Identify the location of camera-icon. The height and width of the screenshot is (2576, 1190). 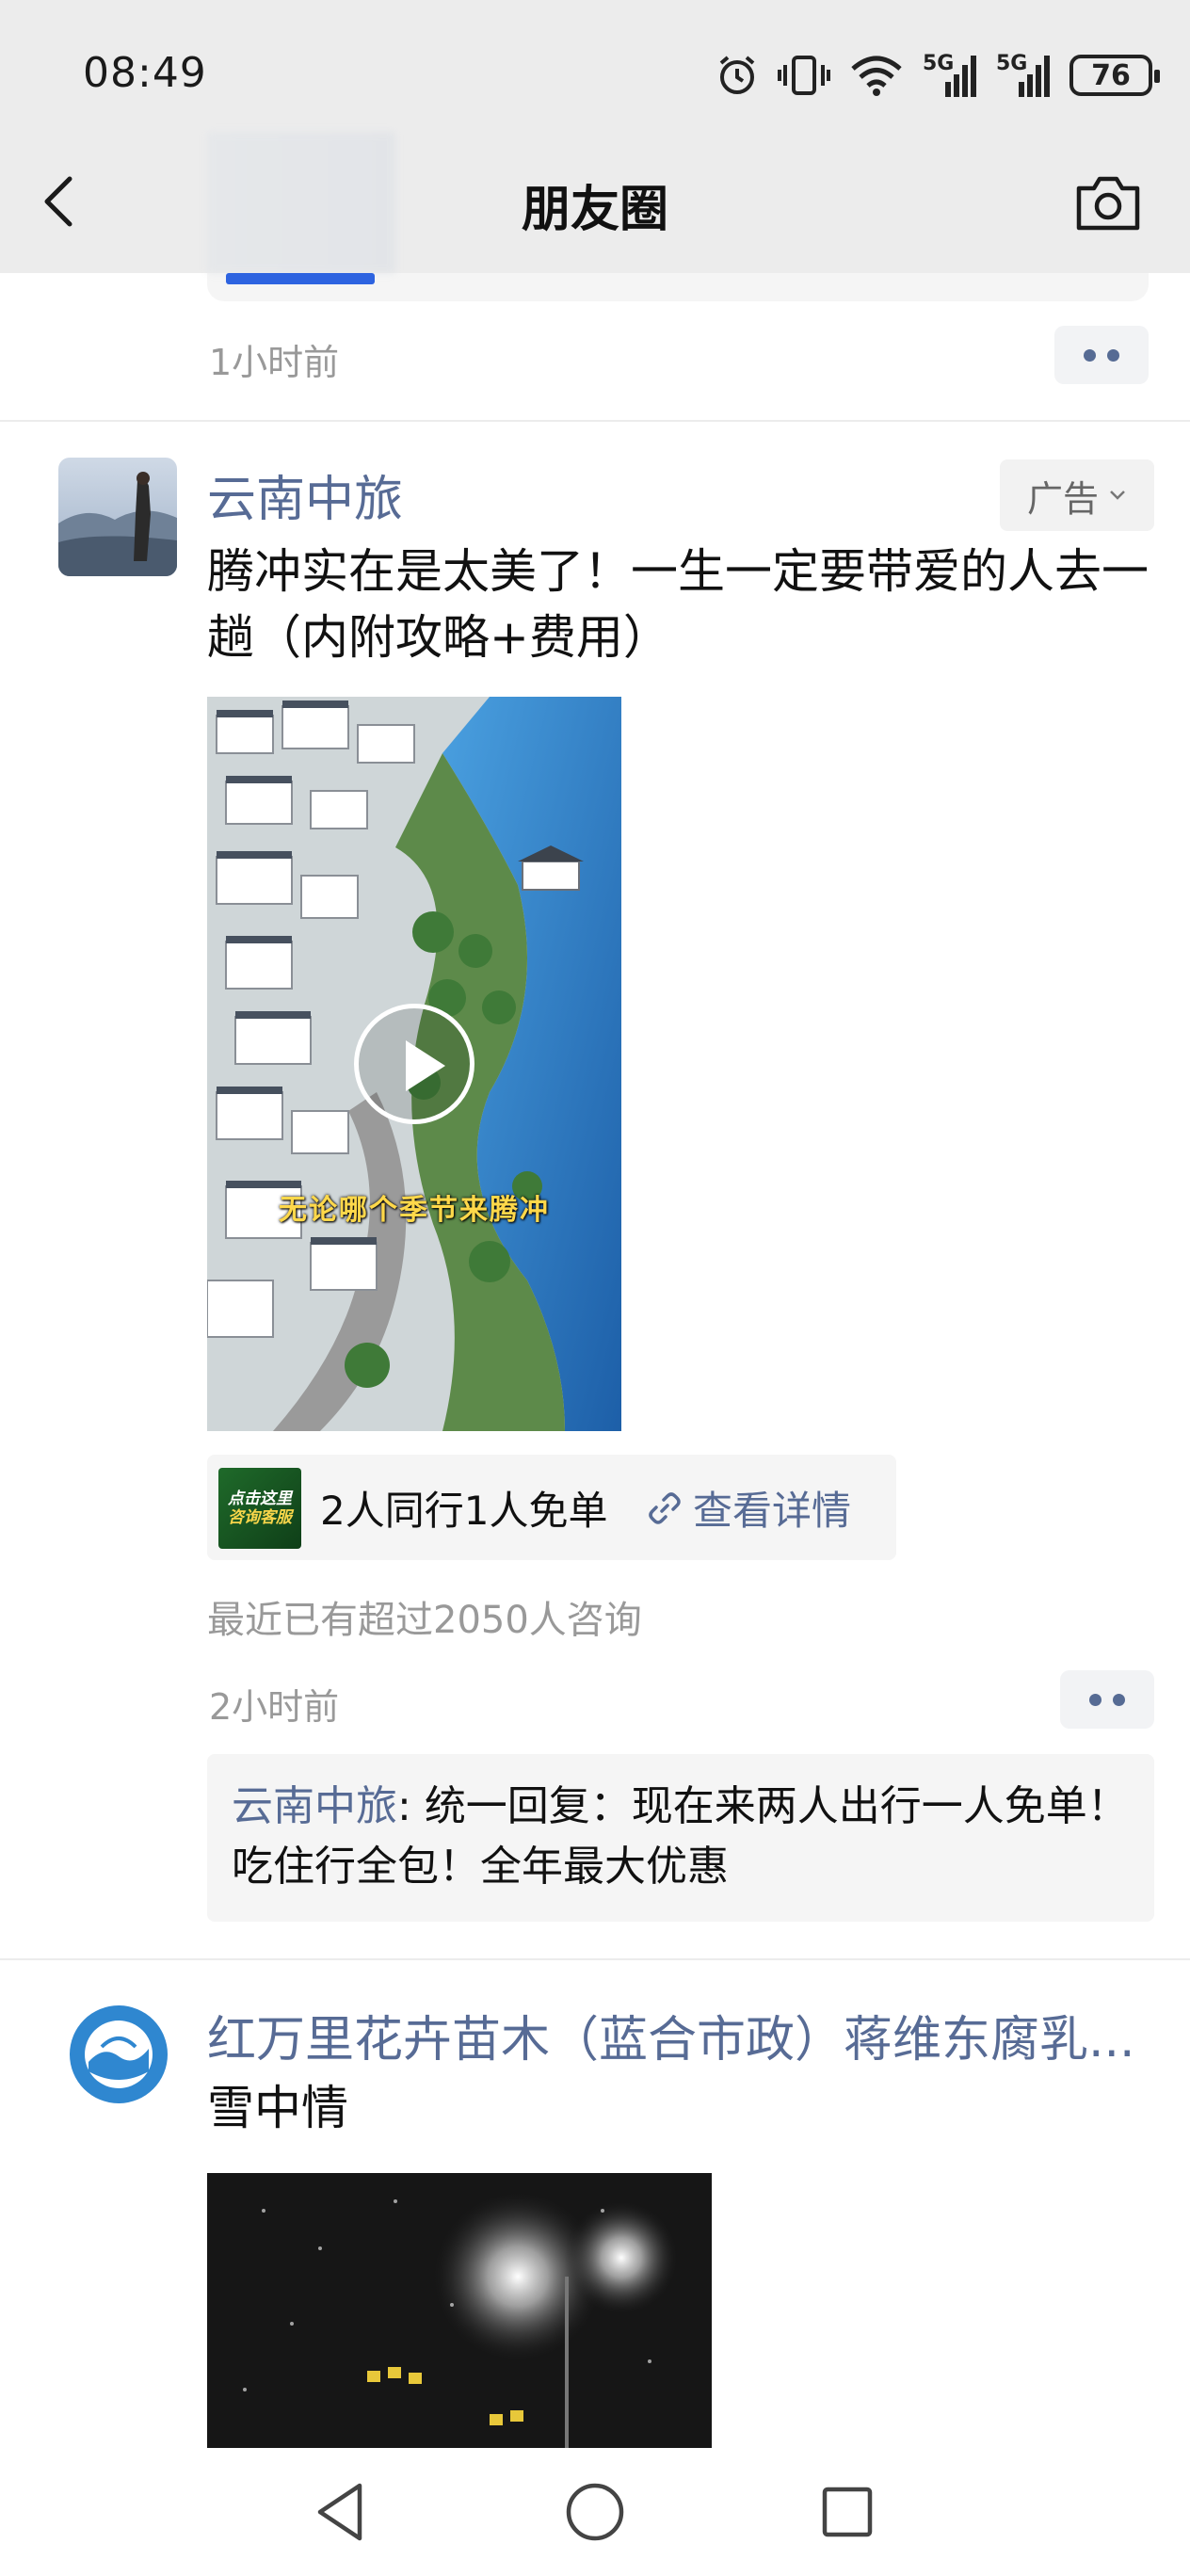
(1108, 203).